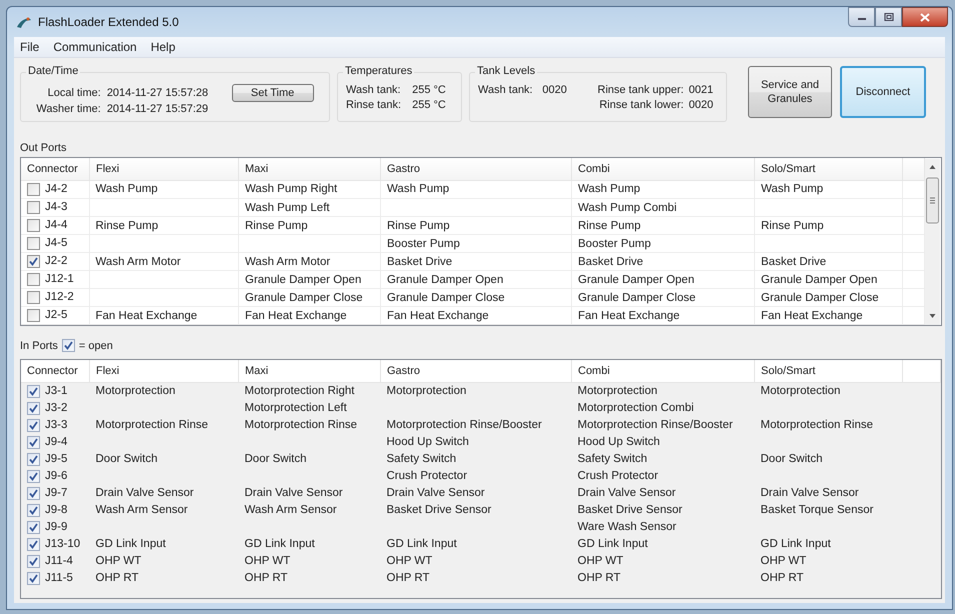 Image resolution: width=955 pixels, height=614 pixels. What do you see at coordinates (299, 391) in the screenshot?
I see `table-cell: Motorprotection Right` at bounding box center [299, 391].